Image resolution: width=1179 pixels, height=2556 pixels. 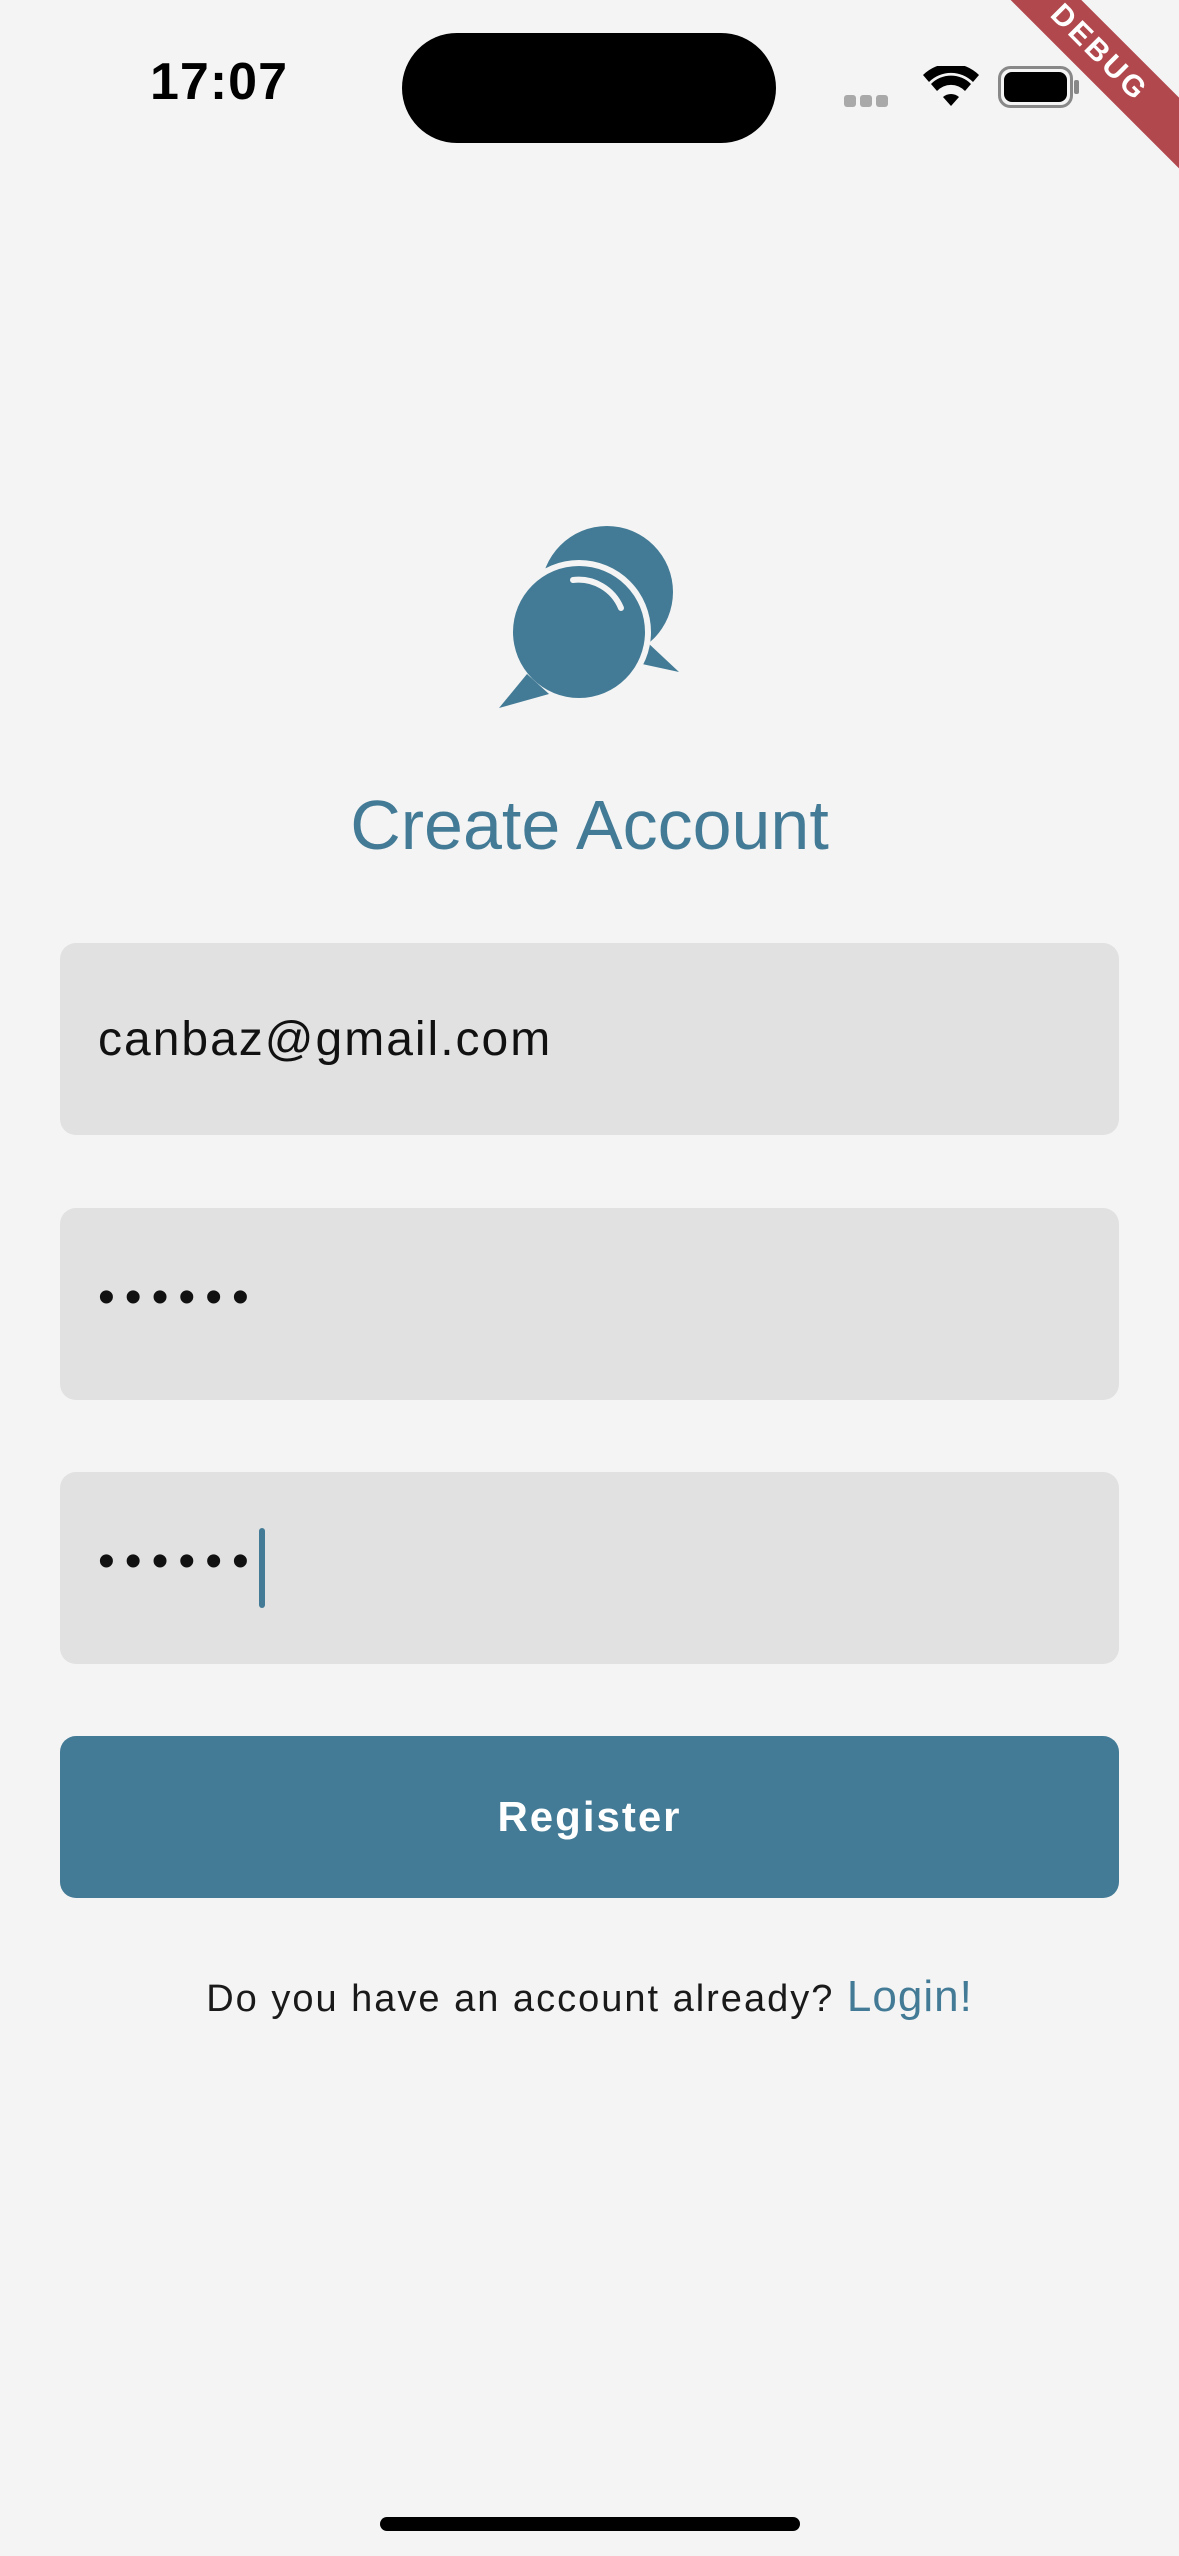 I want to click on confirm-password-field: ••••••, so click(x=589, y=1568).